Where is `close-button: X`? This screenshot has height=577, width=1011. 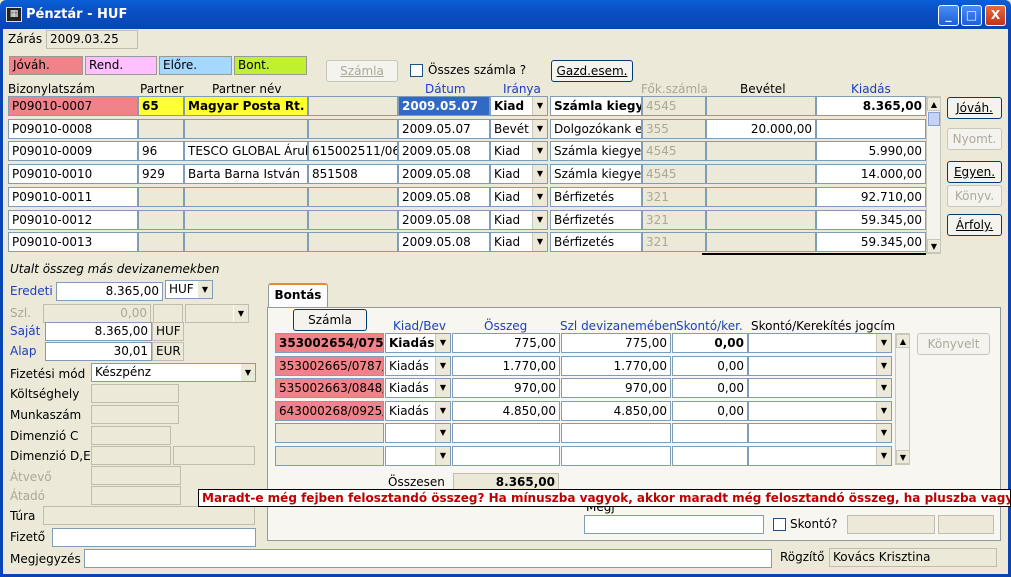 close-button: X is located at coordinates (995, 15).